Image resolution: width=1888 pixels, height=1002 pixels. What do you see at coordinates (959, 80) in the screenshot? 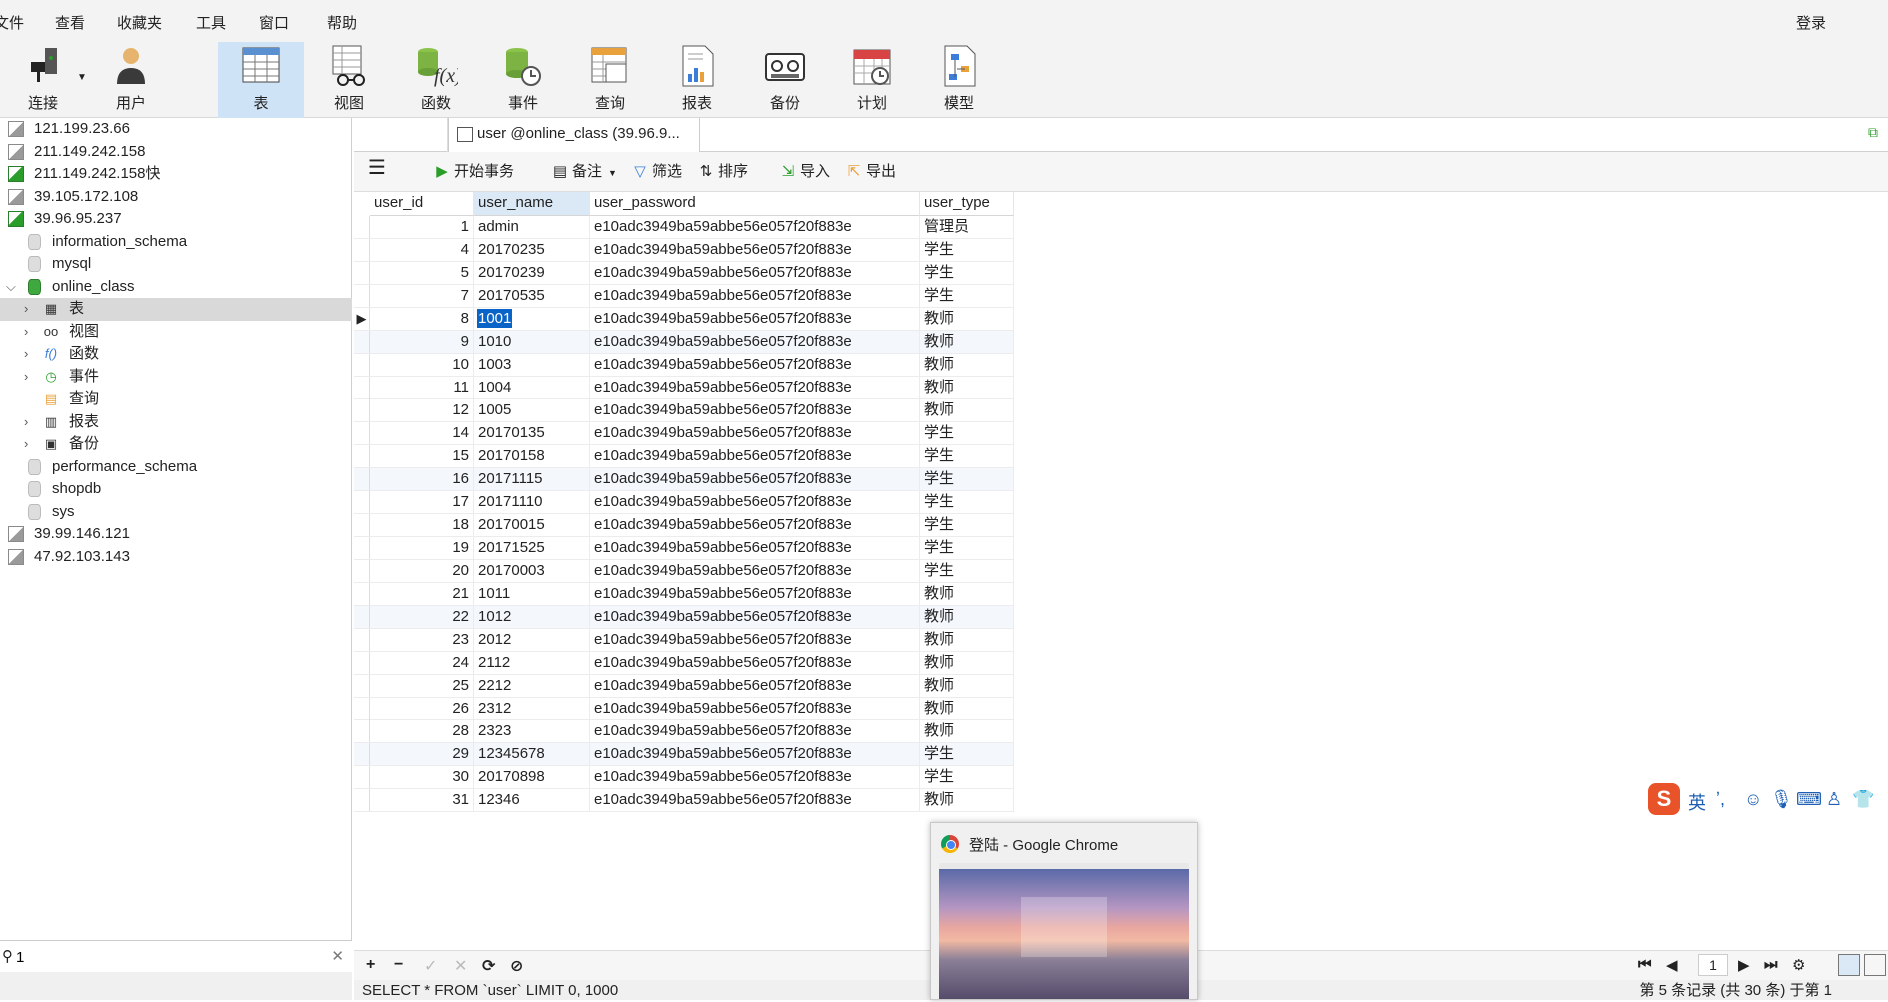
I see `model-button: 模型` at bounding box center [959, 80].